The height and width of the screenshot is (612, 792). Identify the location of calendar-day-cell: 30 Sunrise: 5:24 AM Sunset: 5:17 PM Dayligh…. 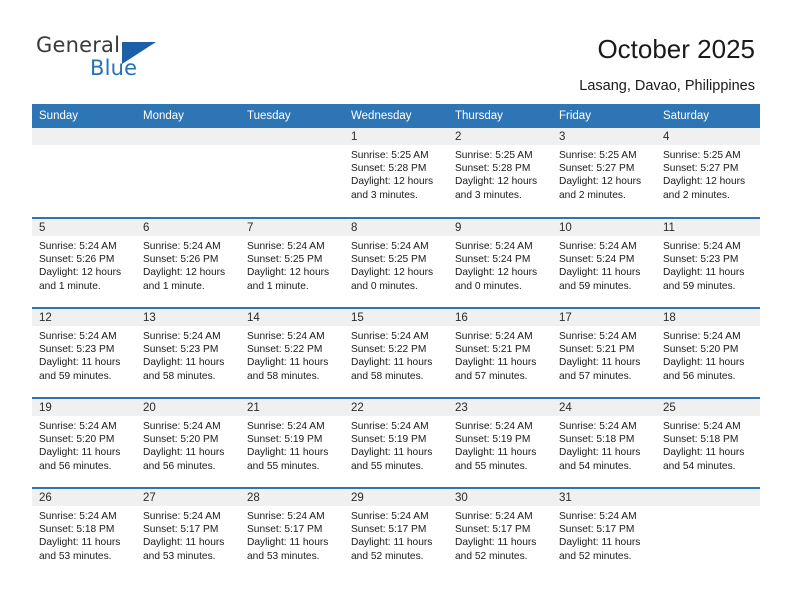
(500, 532).